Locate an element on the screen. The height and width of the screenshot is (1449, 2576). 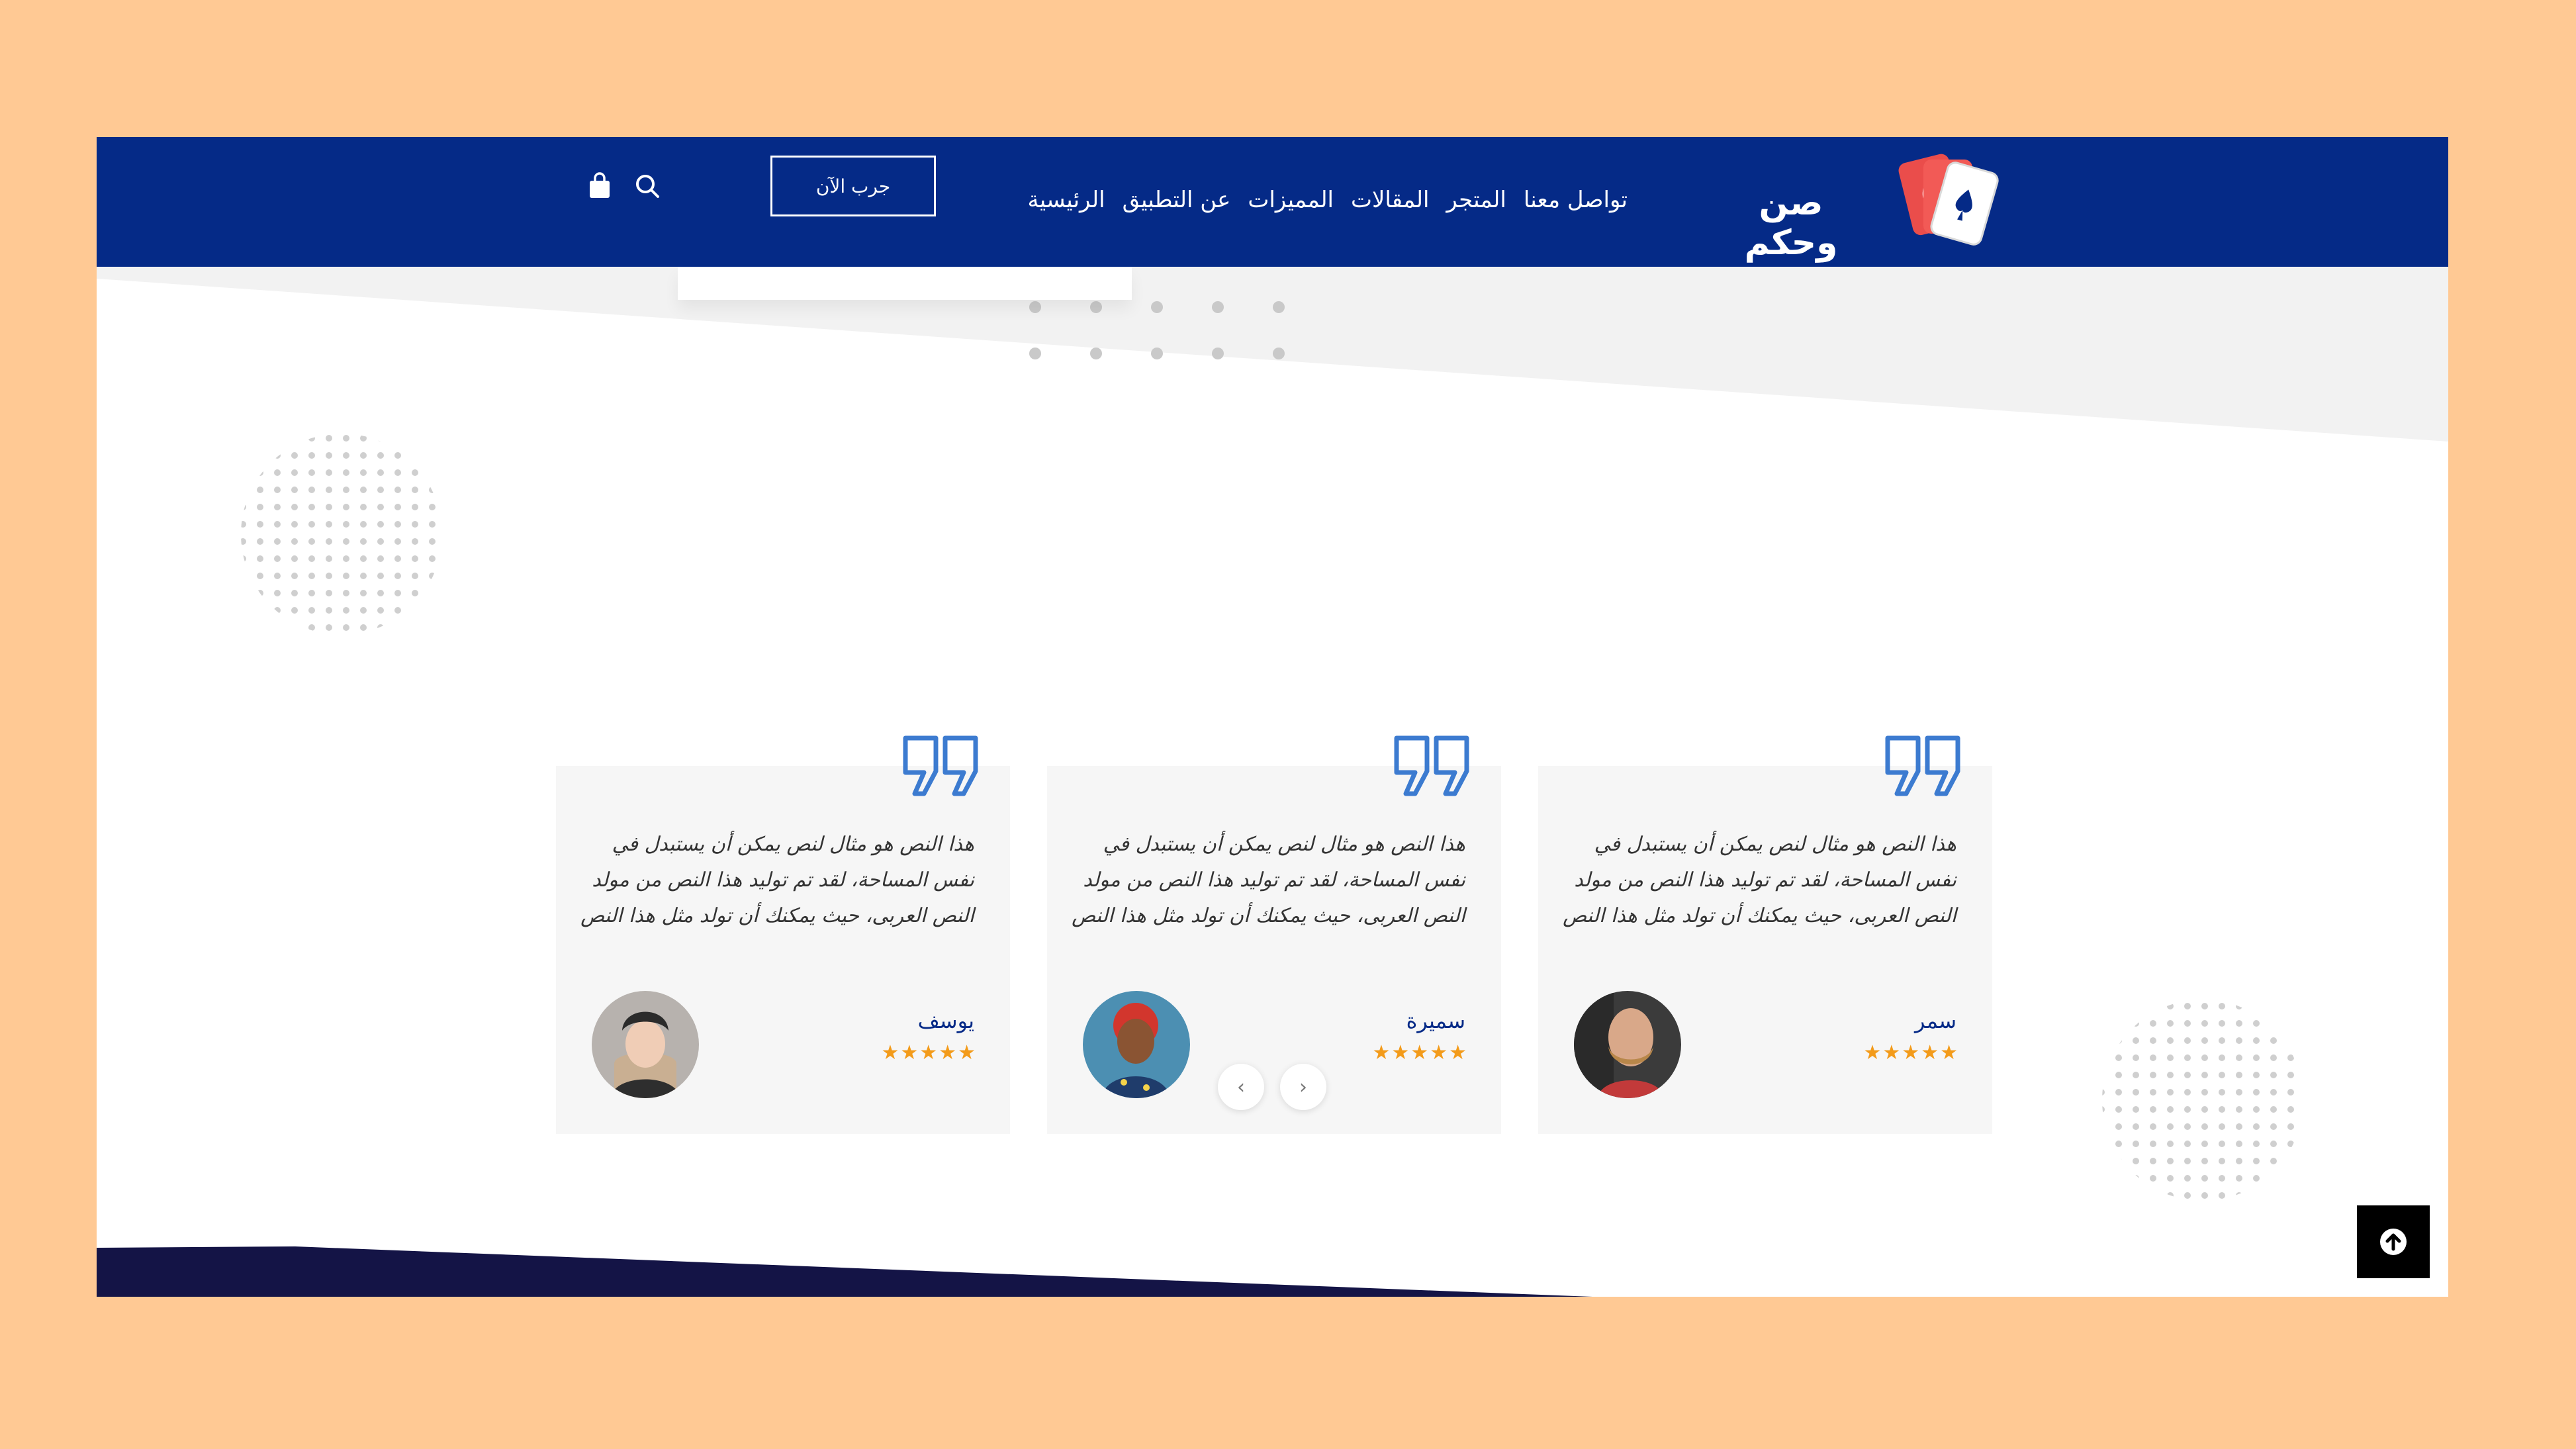
footer-wedge is located at coordinates (844, 1271).